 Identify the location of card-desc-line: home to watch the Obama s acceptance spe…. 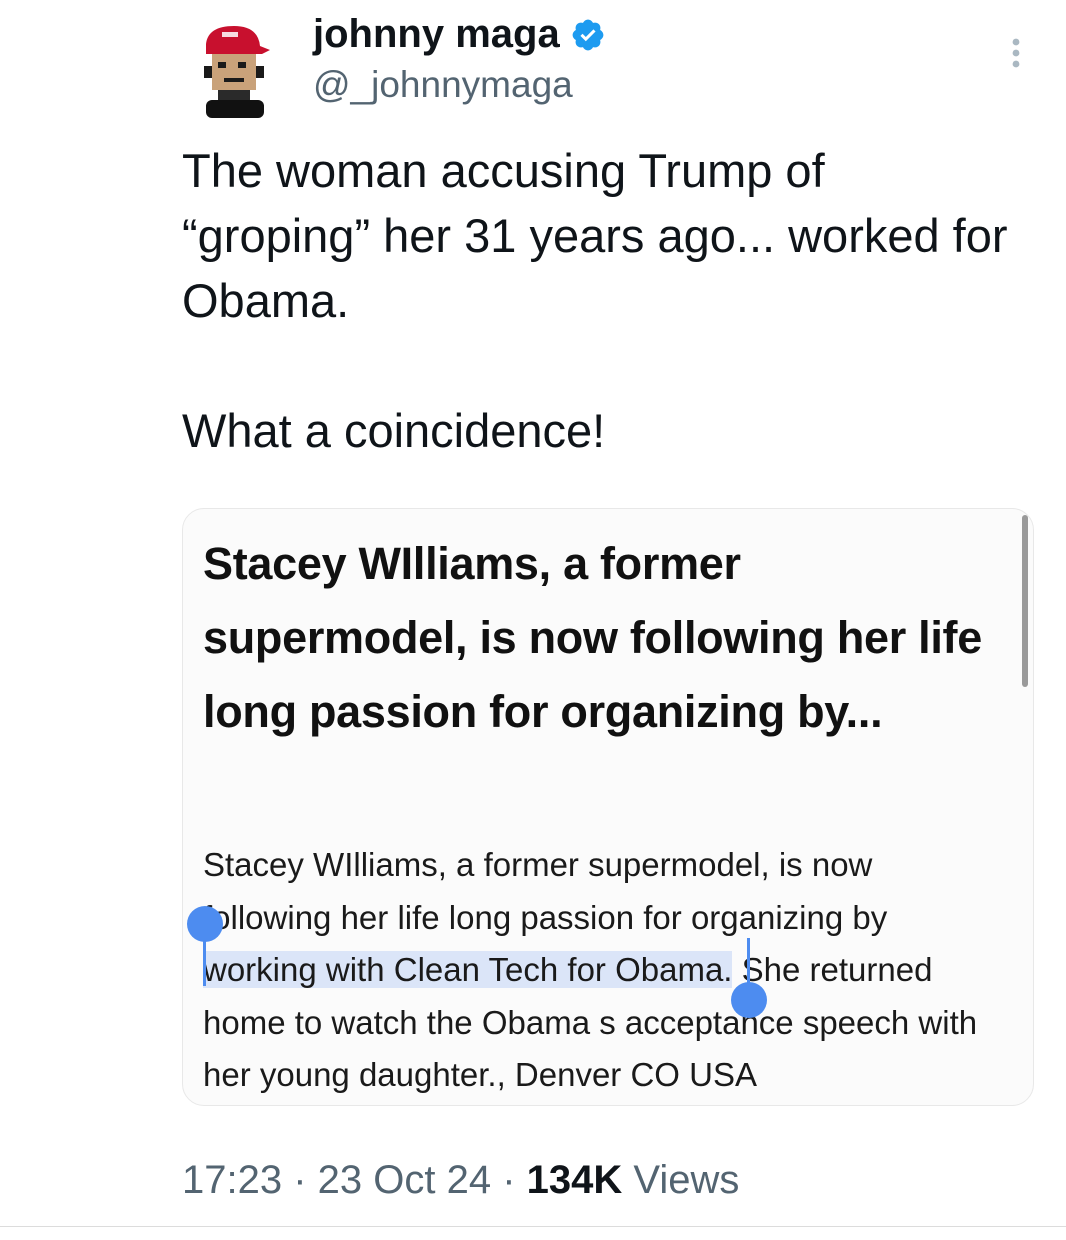
(590, 1022).